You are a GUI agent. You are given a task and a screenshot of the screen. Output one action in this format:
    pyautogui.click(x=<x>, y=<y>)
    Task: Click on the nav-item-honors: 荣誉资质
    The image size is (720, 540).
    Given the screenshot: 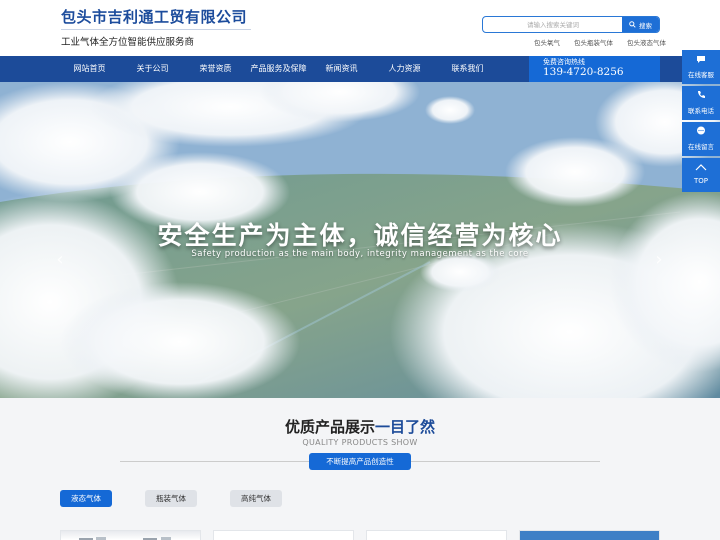 What is the action you would take?
    pyautogui.click(x=215, y=69)
    